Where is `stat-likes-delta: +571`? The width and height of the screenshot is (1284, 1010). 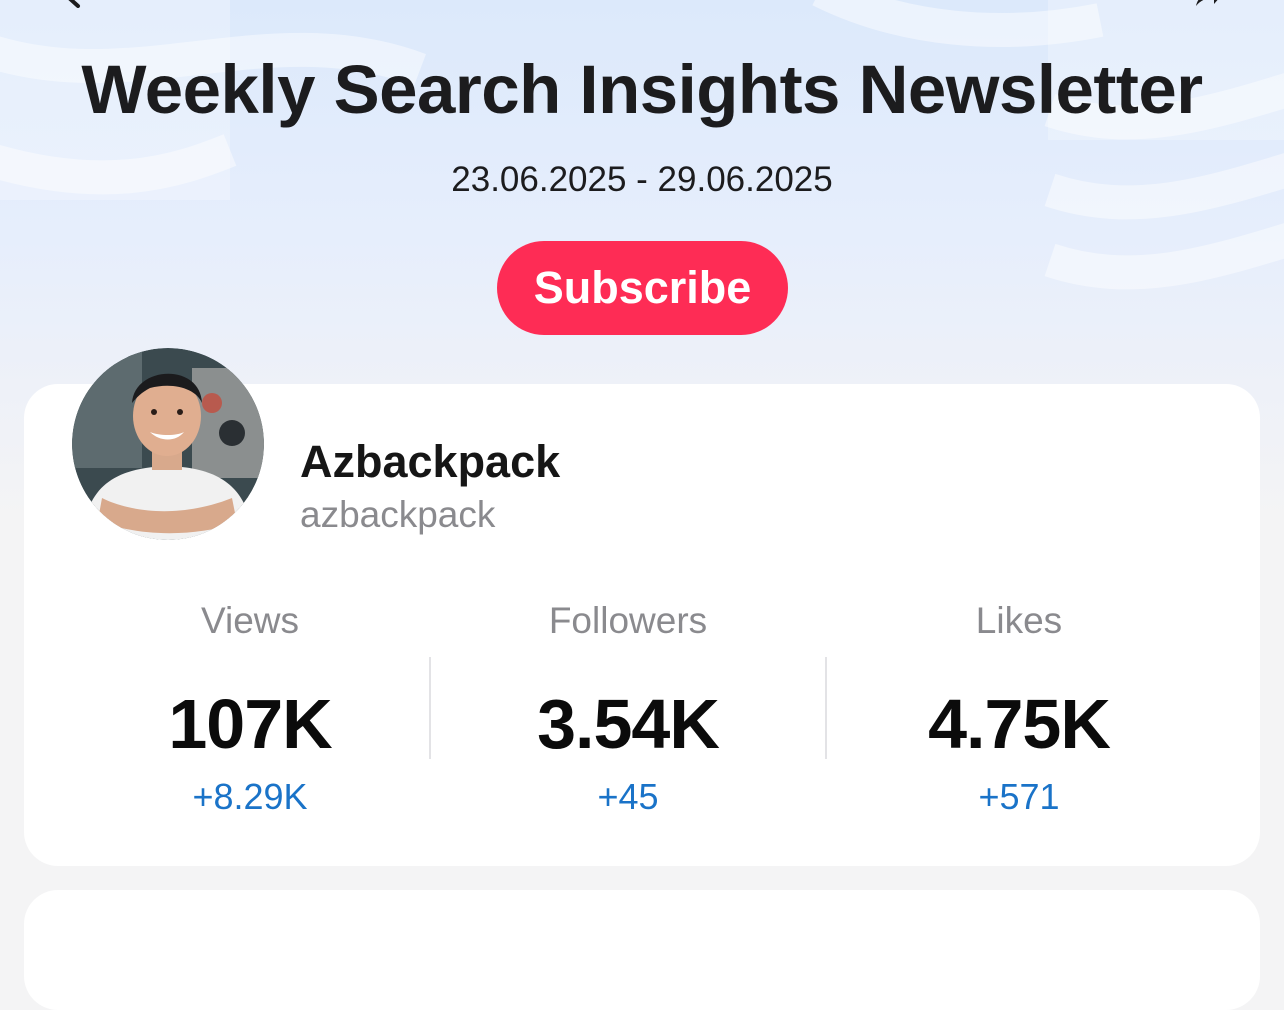
stat-likes-delta: +571 is located at coordinates (1019, 796).